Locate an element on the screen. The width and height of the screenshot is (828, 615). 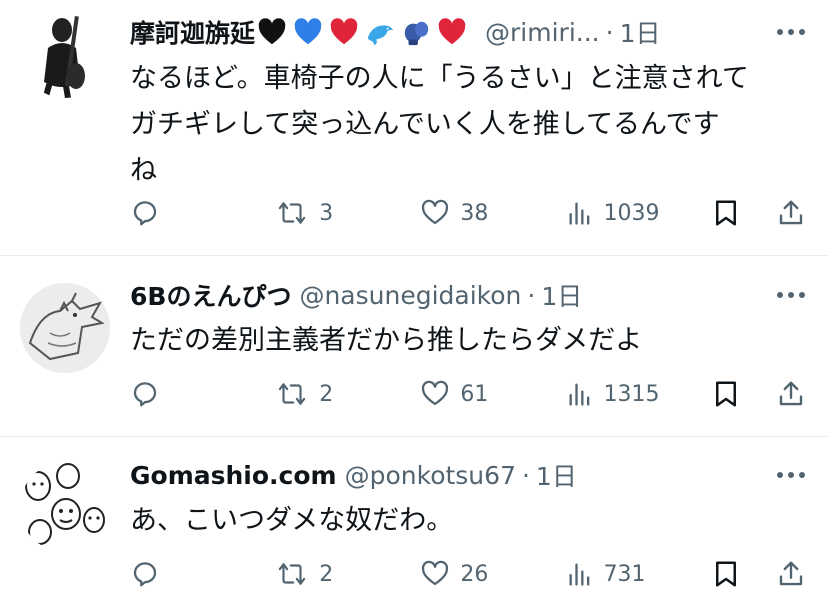
tweet-actions: 2 61 1315 is located at coordinates (468, 394).